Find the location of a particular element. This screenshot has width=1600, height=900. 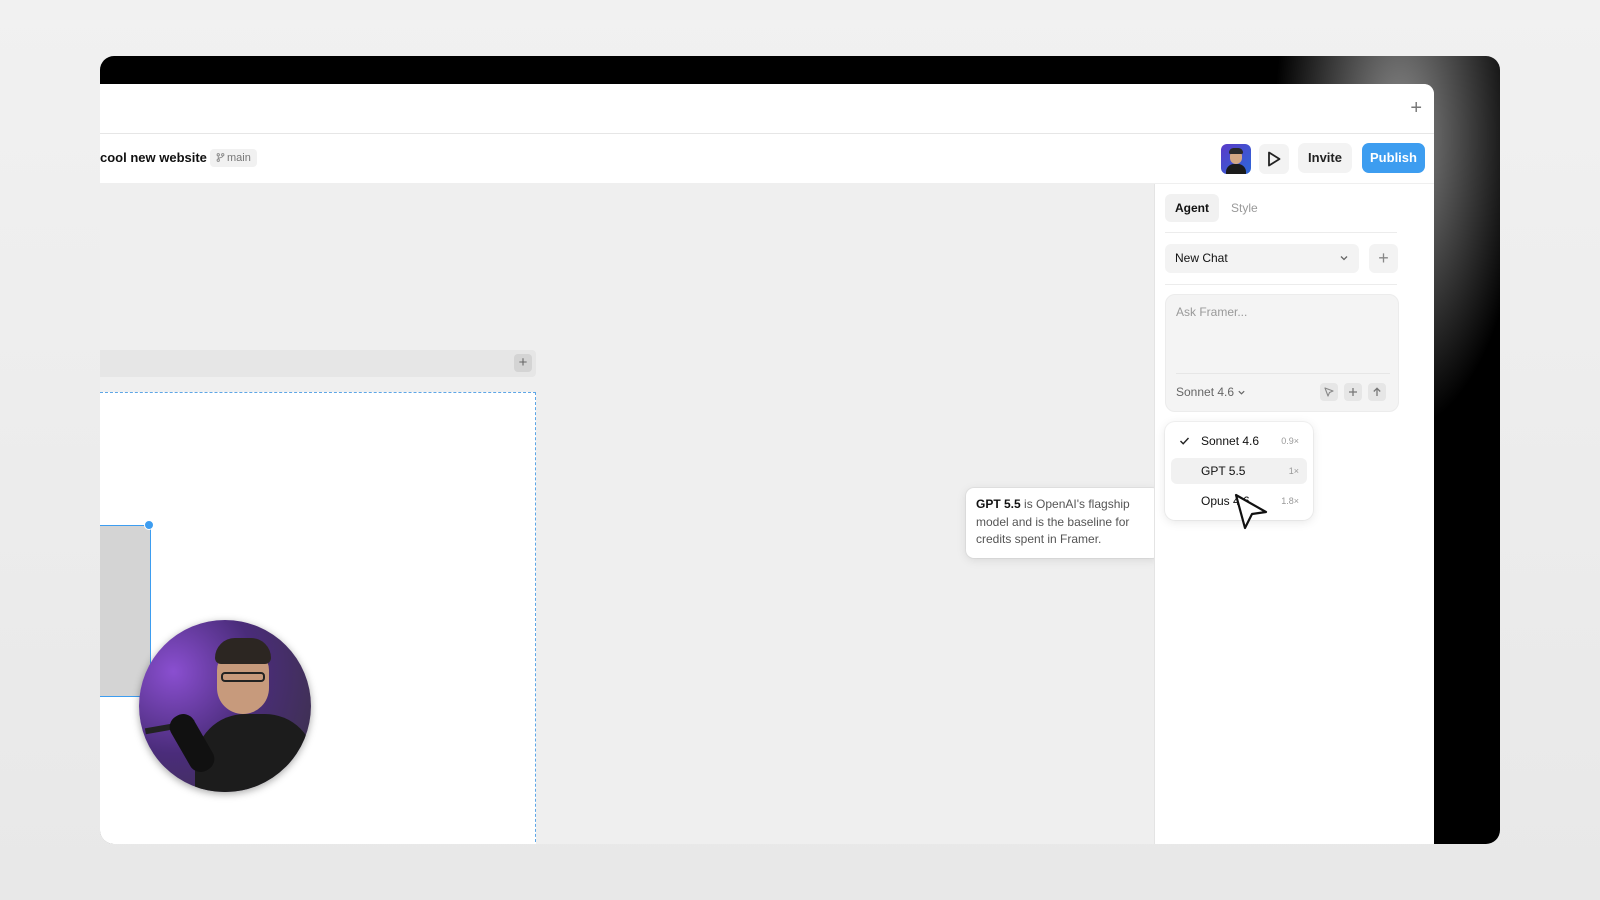

avatar-body is located at coordinates (1236, 169).